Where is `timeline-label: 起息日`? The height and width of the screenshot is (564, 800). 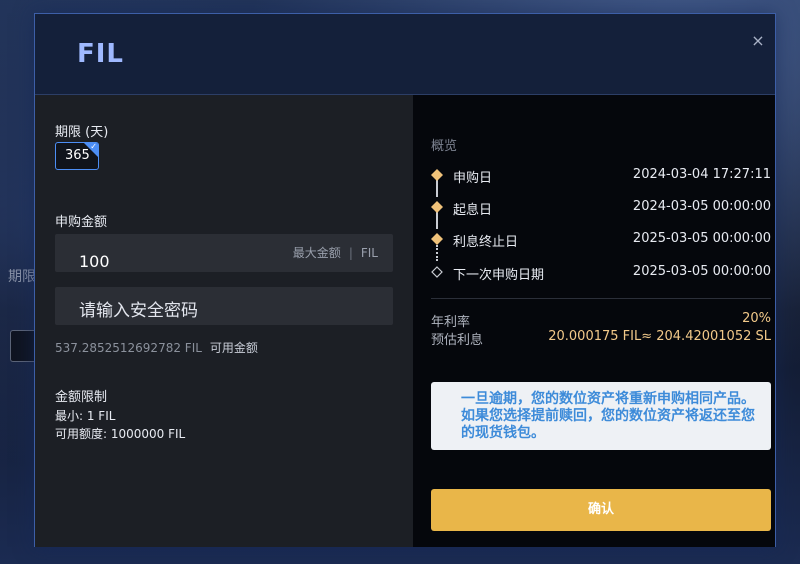 timeline-label: 起息日 is located at coordinates (473, 210).